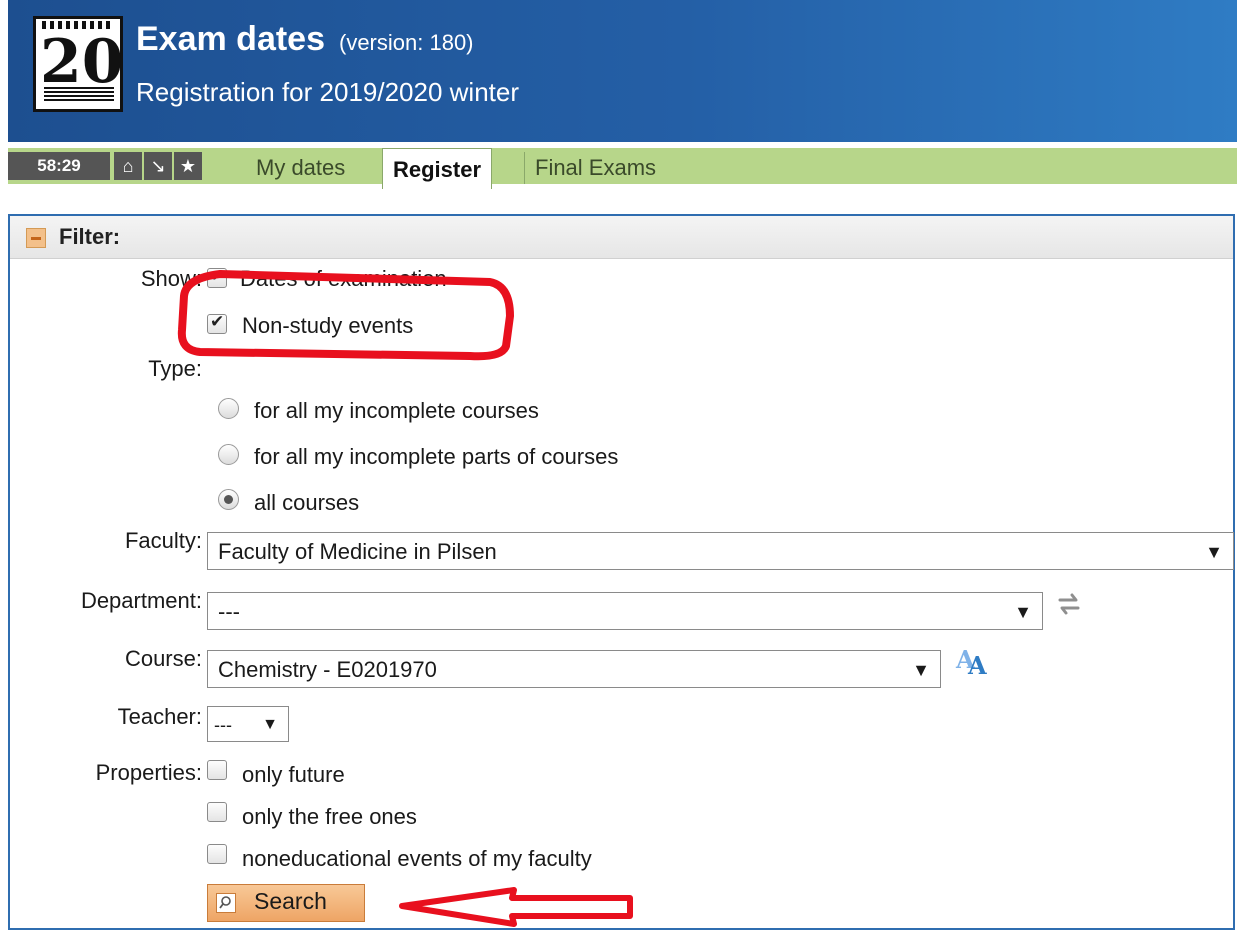  What do you see at coordinates (720, 551) in the screenshot?
I see `faculty-select: Faculty of Medicine in Pilsen ▼` at bounding box center [720, 551].